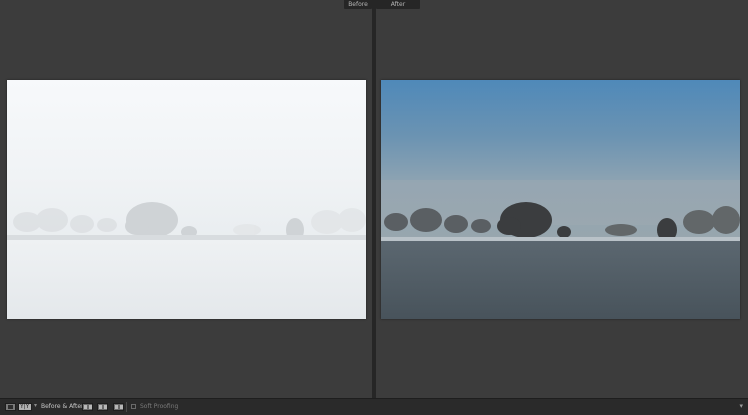  What do you see at coordinates (102, 407) in the screenshot?
I see `copy-settings-icon` at bounding box center [102, 407].